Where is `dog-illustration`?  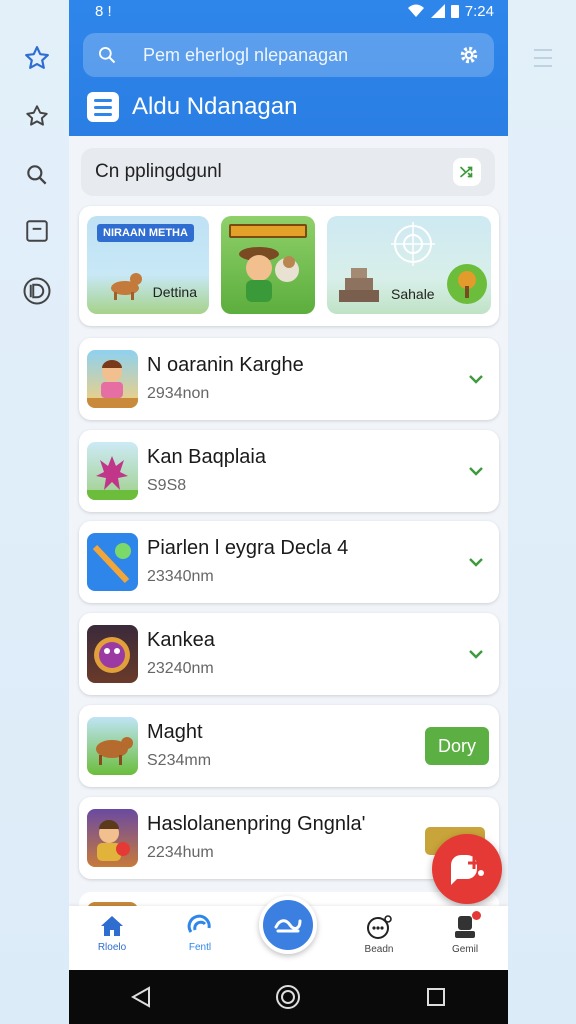
dog-illustration is located at coordinates (126, 286).